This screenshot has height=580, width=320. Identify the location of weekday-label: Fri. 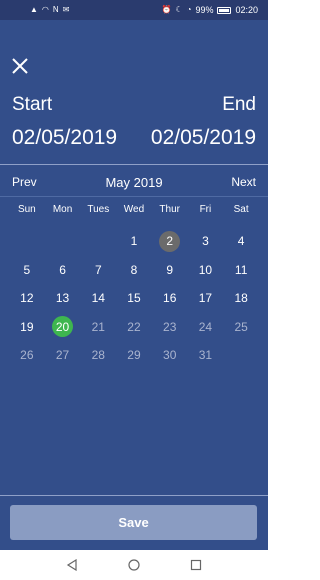
(205, 209).